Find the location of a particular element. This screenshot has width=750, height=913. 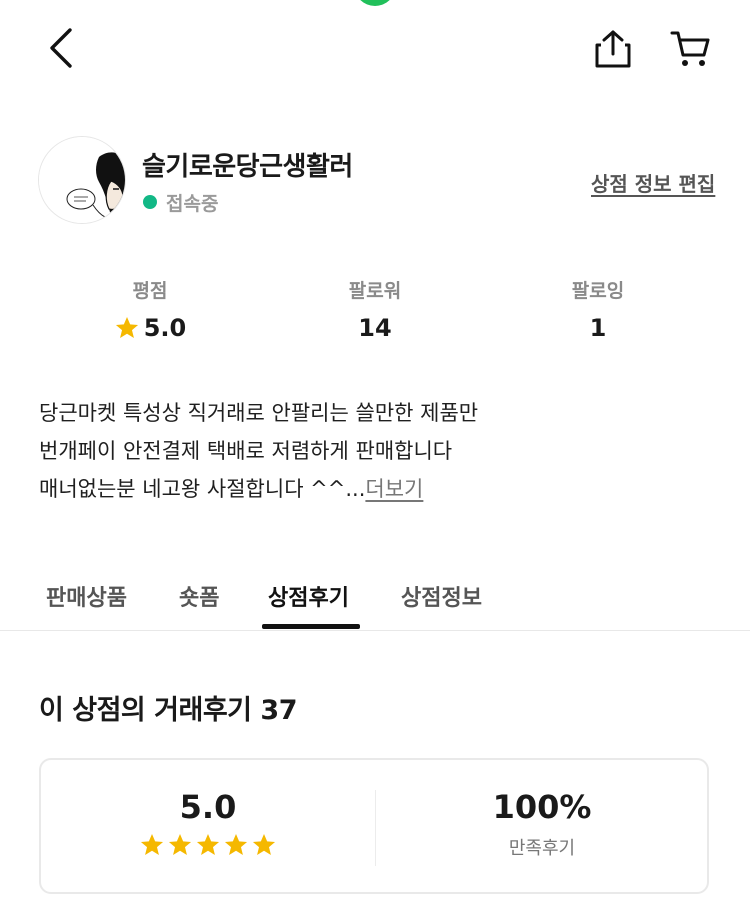

share-icon is located at coordinates (613, 49).